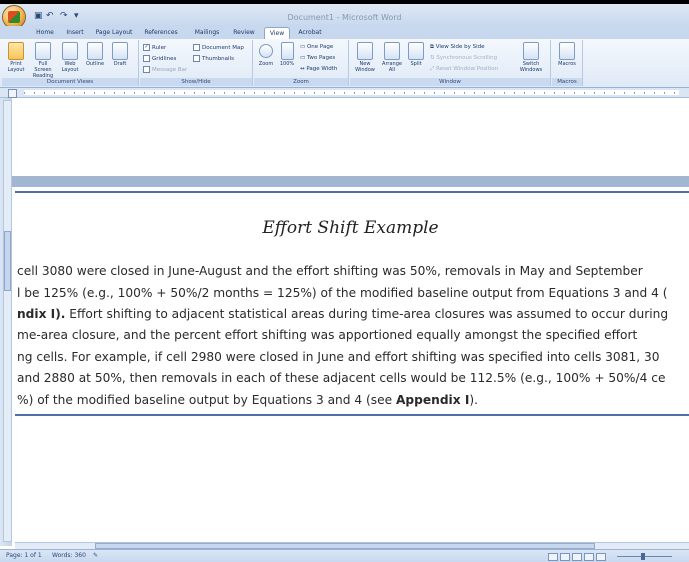 This screenshot has width=689, height=562. Describe the element at coordinates (69, 555) in the screenshot. I see `word-count-status: Words: 360` at that location.